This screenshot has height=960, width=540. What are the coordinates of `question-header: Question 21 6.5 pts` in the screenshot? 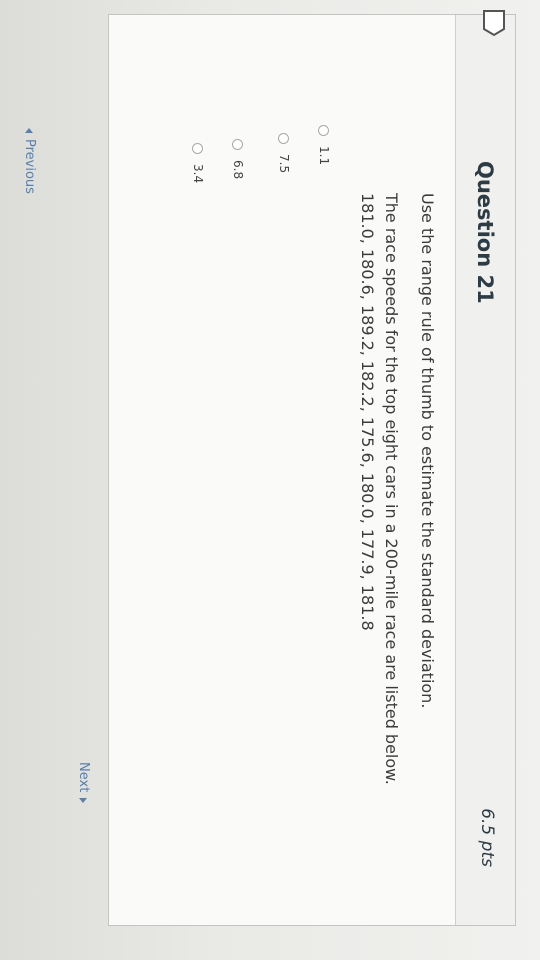 It's located at (485, 467).